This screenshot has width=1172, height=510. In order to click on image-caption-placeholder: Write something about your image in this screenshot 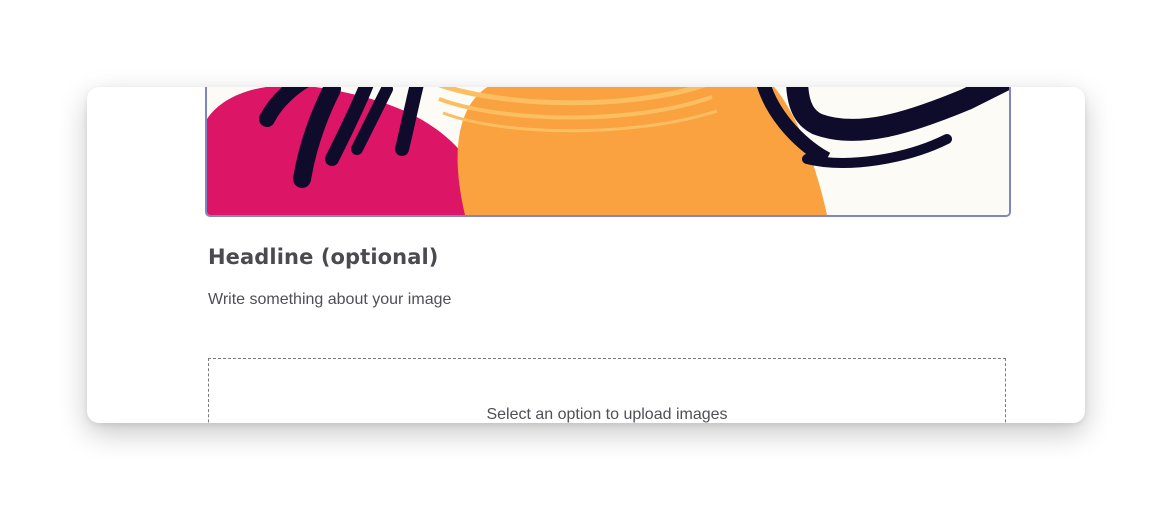, I will do `click(329, 300)`.